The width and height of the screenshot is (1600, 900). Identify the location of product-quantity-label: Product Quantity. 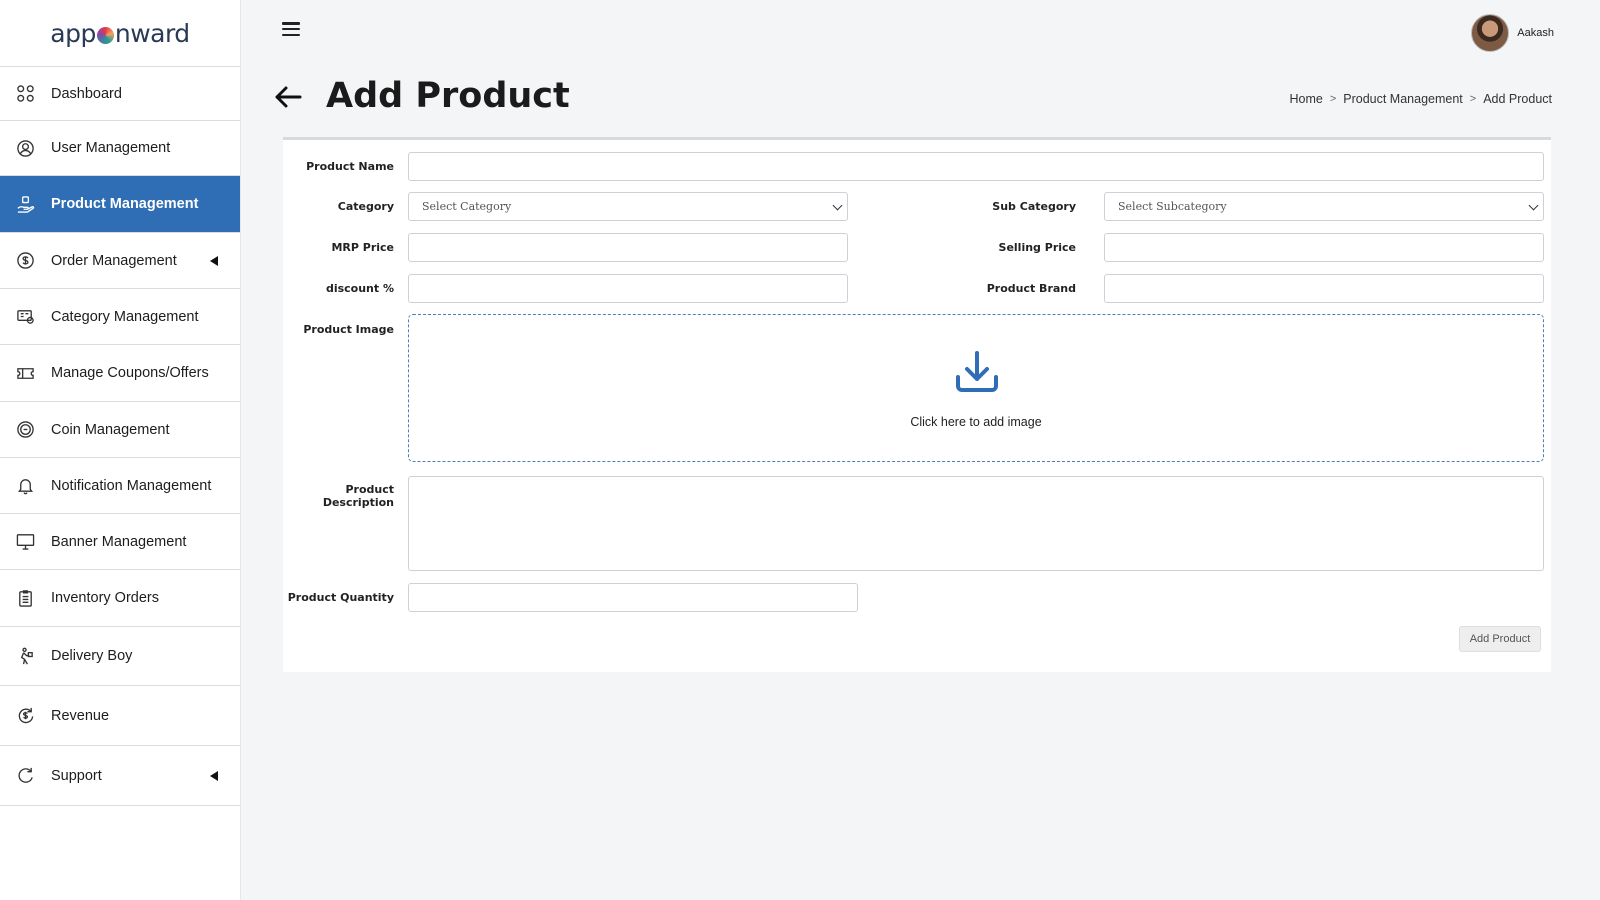
(340, 597).